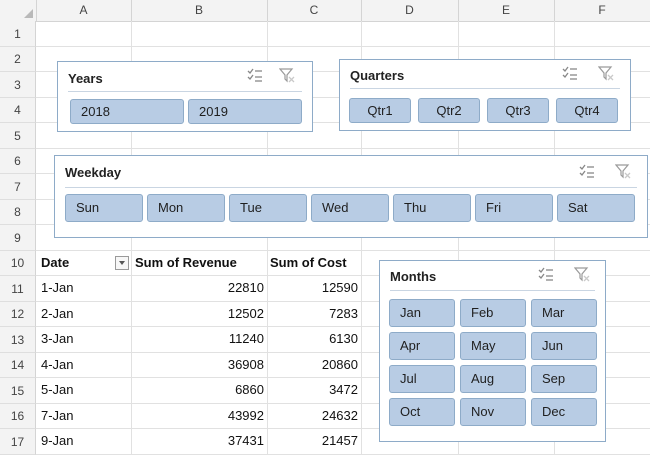 This screenshot has height=455, width=650. I want to click on slicer-item-qtr4: Qtr4, so click(587, 110).